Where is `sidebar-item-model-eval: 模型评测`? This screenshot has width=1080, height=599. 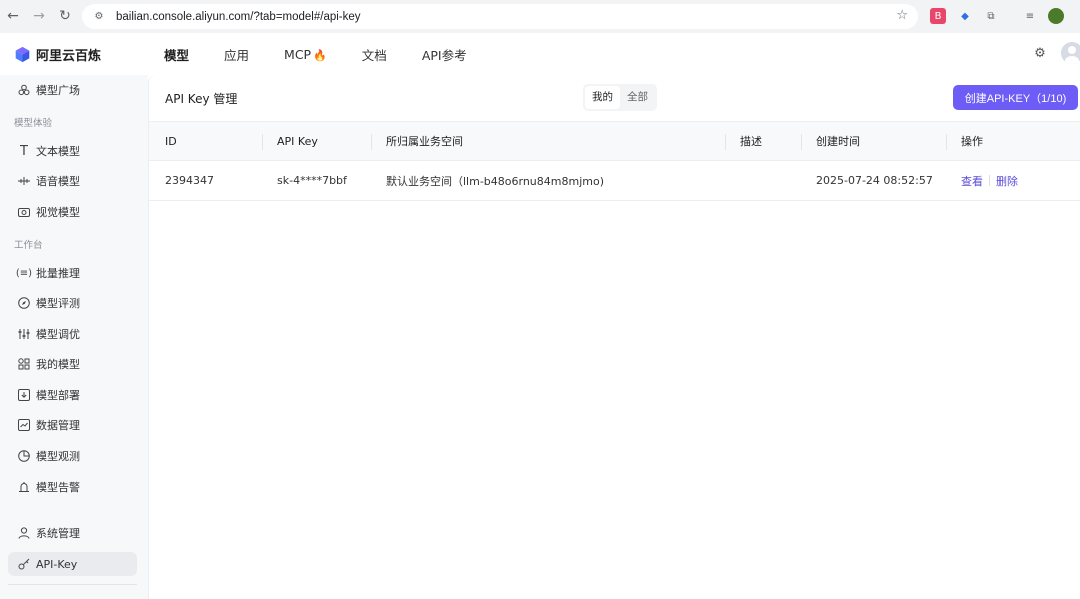 sidebar-item-model-eval: 模型评测 is located at coordinates (72, 303).